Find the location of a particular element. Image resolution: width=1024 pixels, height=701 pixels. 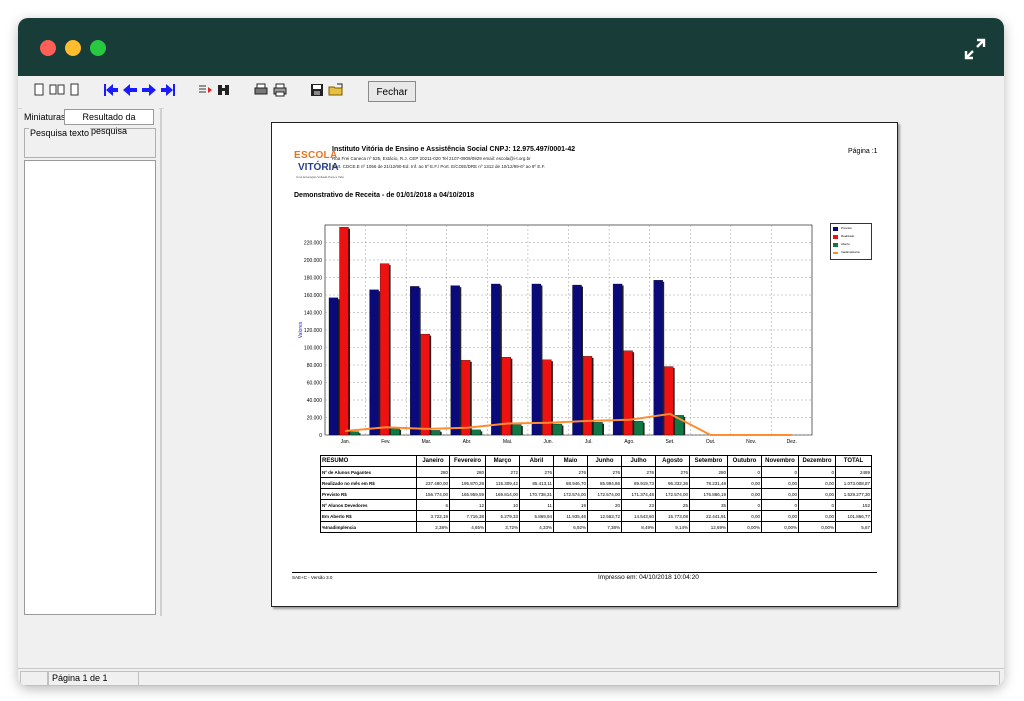

table-cell: 7.716,38 is located at coordinates (467, 516).